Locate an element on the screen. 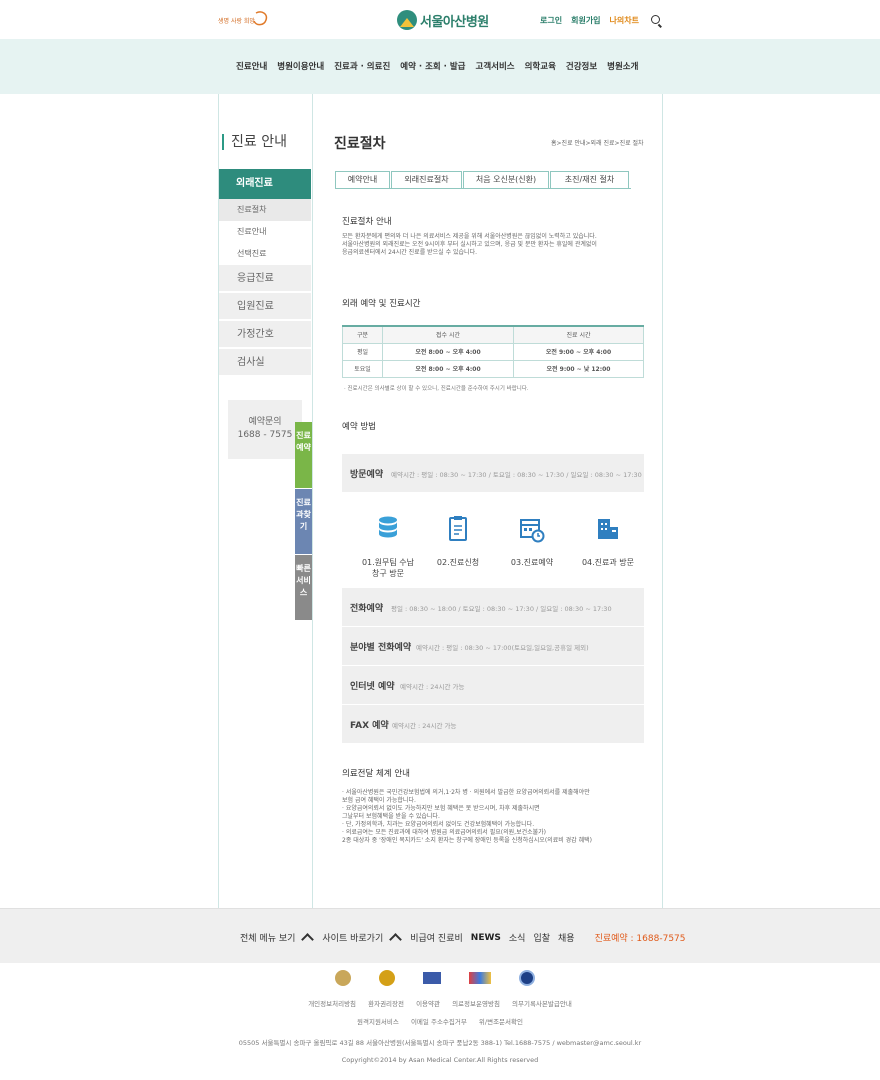  step-reserve: 03.진료예약 is located at coordinates (532, 541).